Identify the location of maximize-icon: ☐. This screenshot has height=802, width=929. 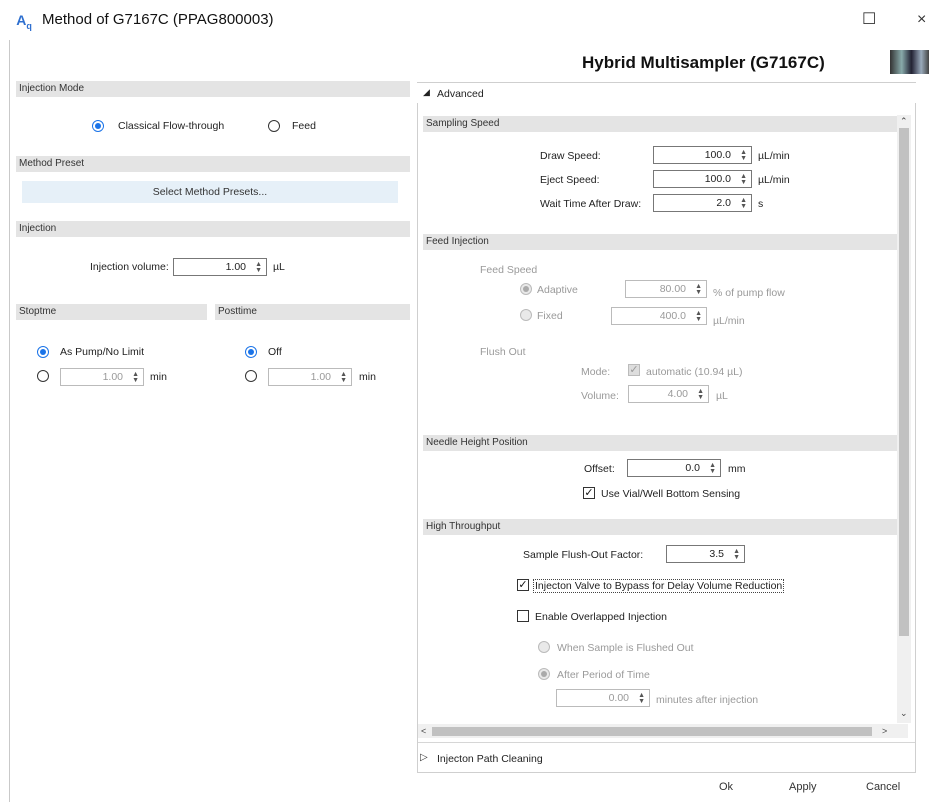
(869, 20).